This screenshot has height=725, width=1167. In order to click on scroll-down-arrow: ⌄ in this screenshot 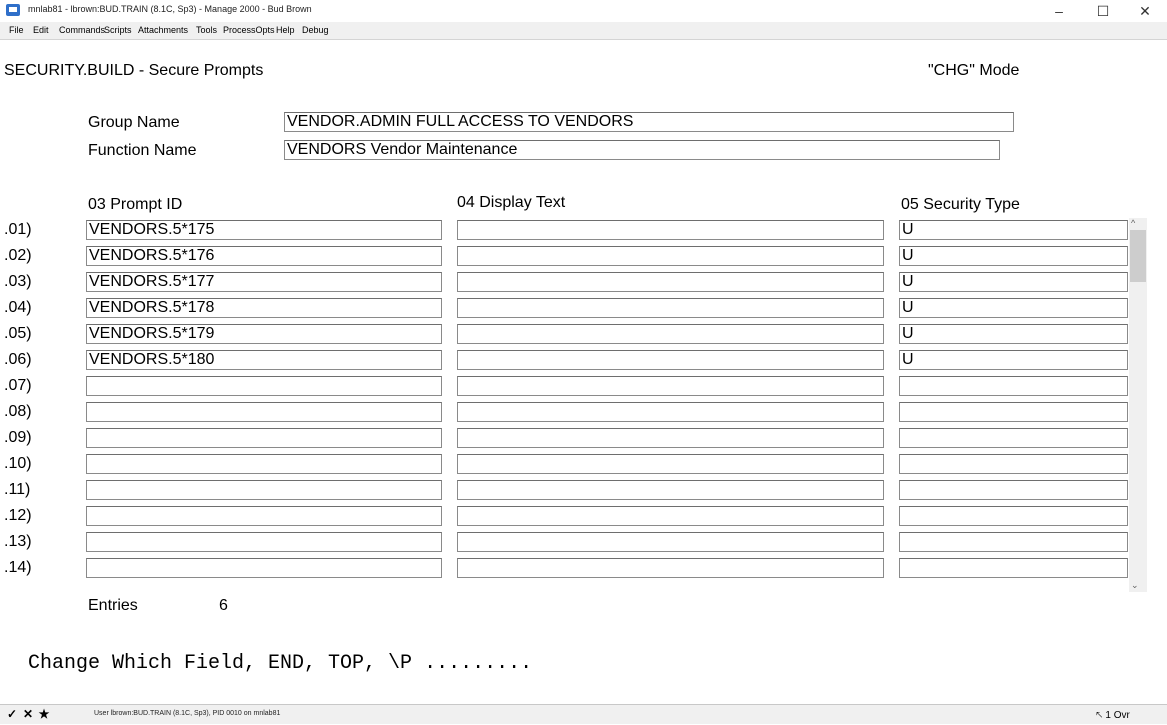, I will do `click(1135, 585)`.